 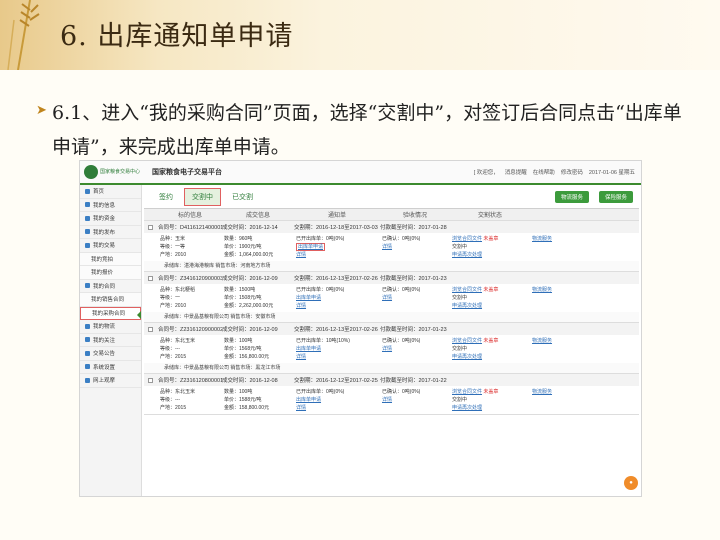 What do you see at coordinates (190, 330) in the screenshot?
I see `contract-no: 合同号：Z2316120900002` at bounding box center [190, 330].